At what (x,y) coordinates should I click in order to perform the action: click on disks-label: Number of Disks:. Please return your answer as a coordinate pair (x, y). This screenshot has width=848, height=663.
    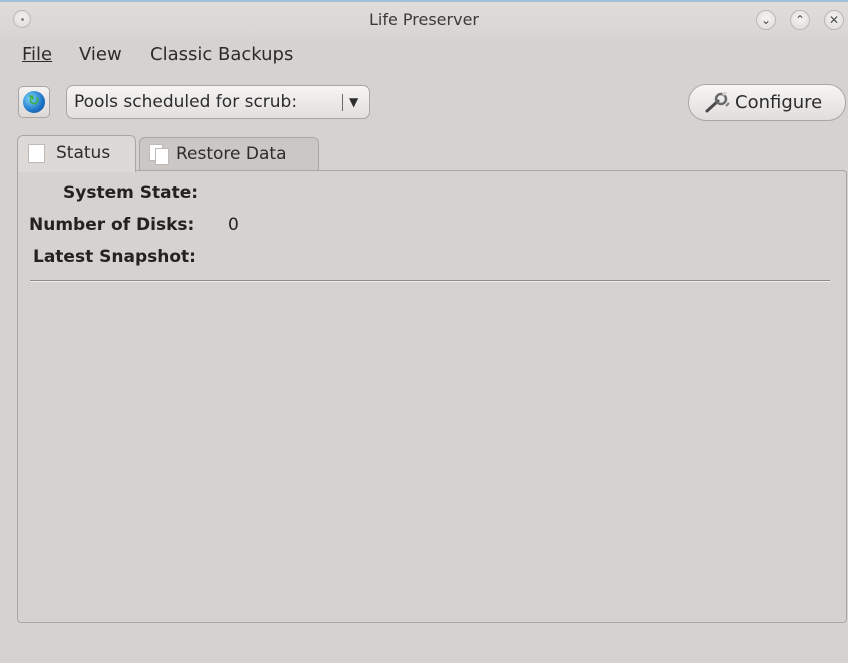
    Looking at the image, I should click on (112, 225).